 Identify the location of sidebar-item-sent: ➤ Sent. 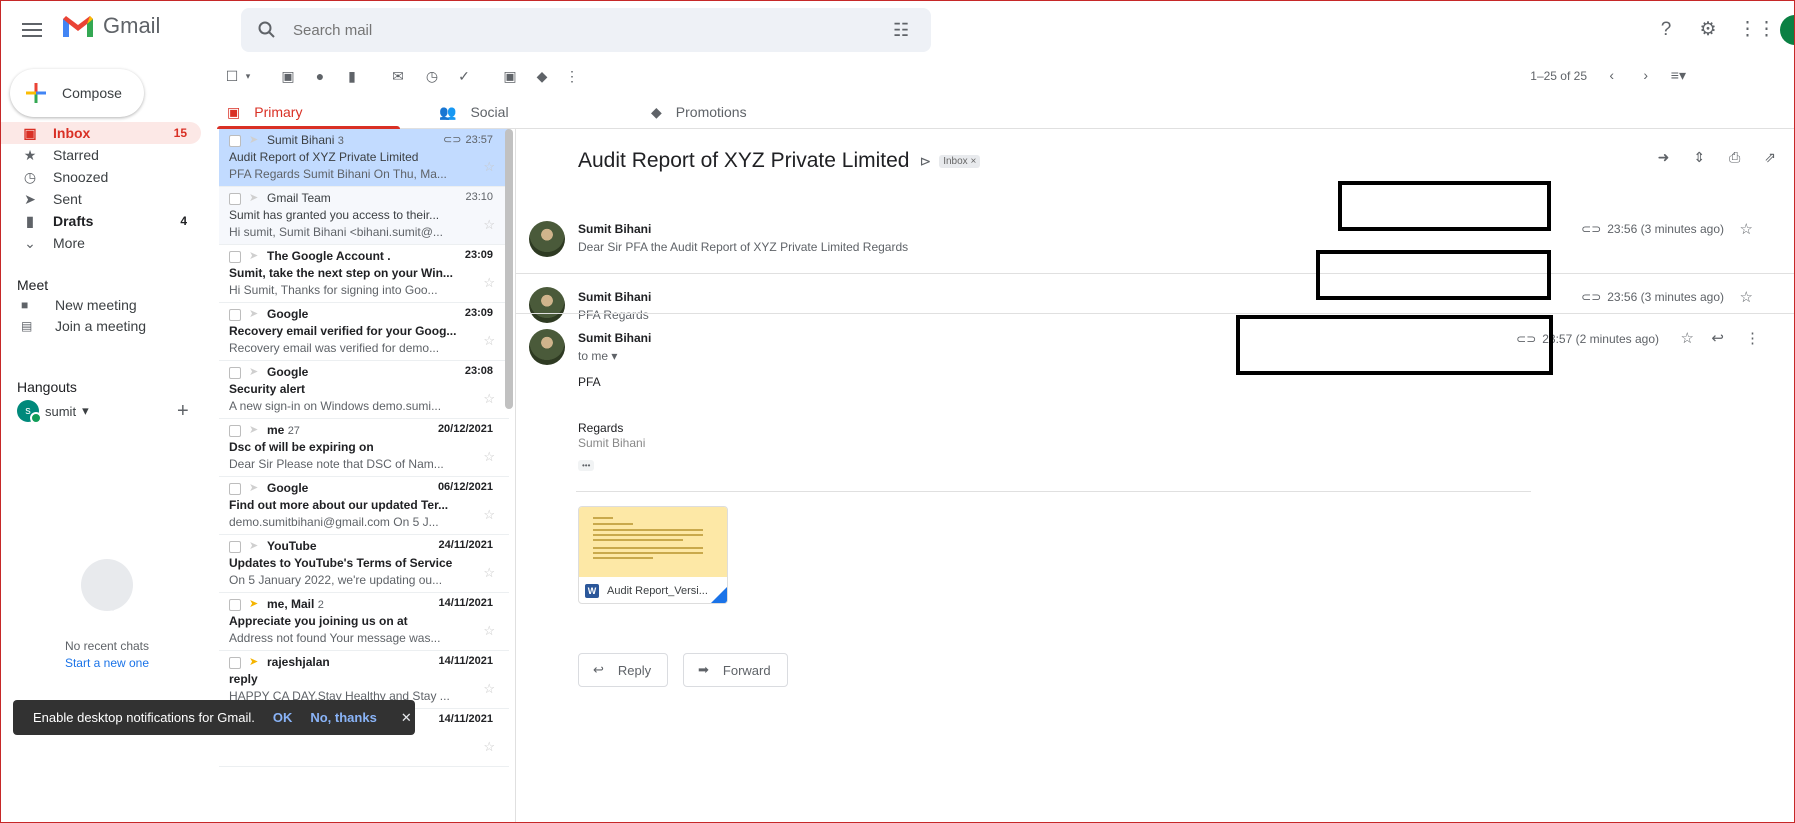
(101, 199).